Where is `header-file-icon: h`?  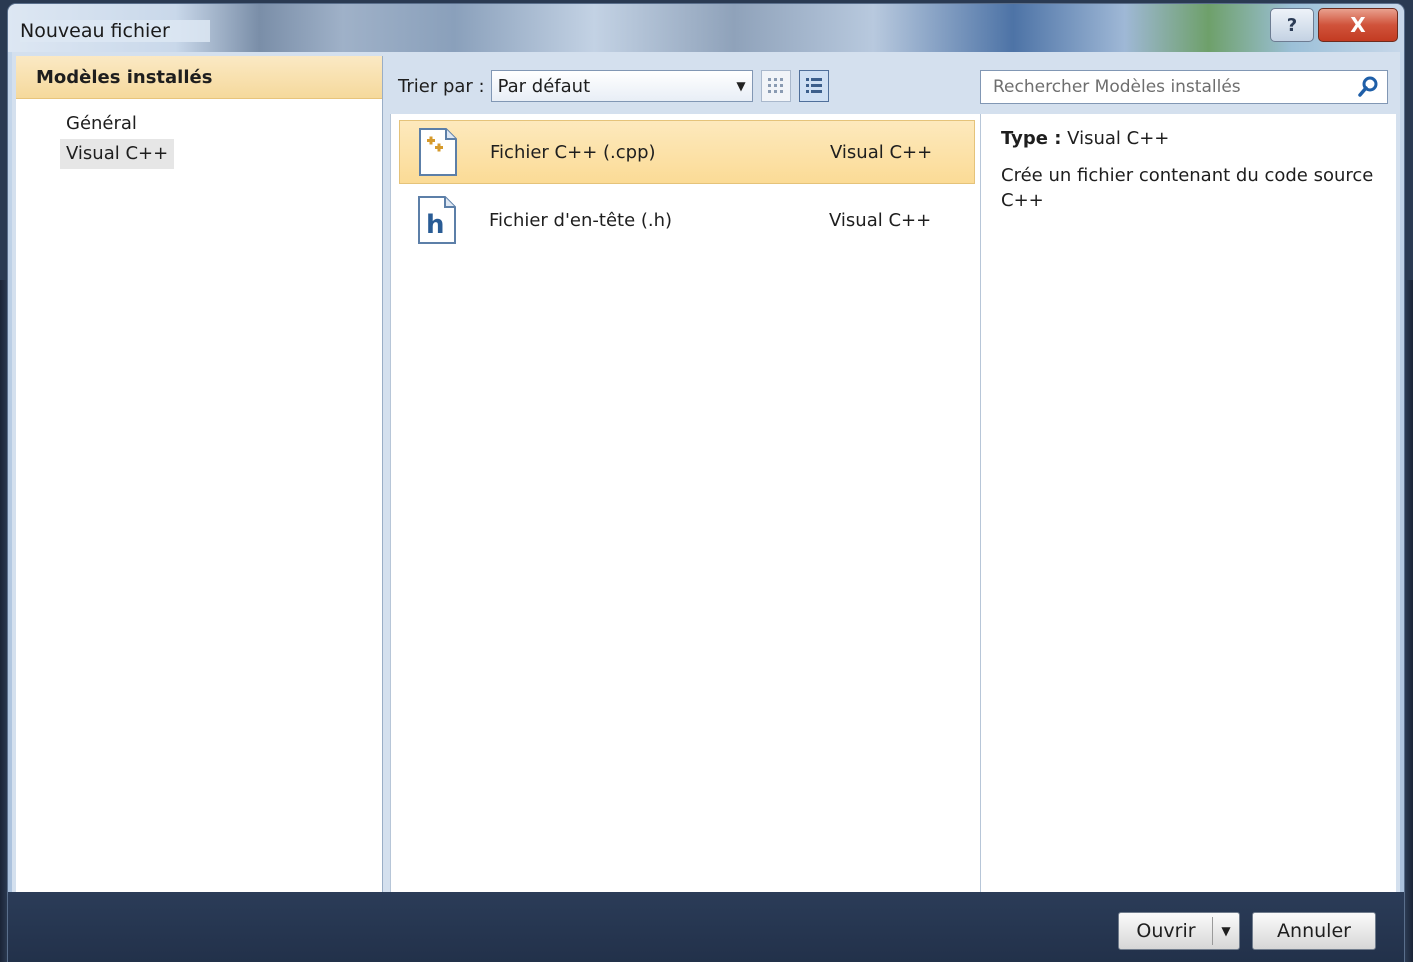 header-file-icon: h is located at coordinates (437, 220).